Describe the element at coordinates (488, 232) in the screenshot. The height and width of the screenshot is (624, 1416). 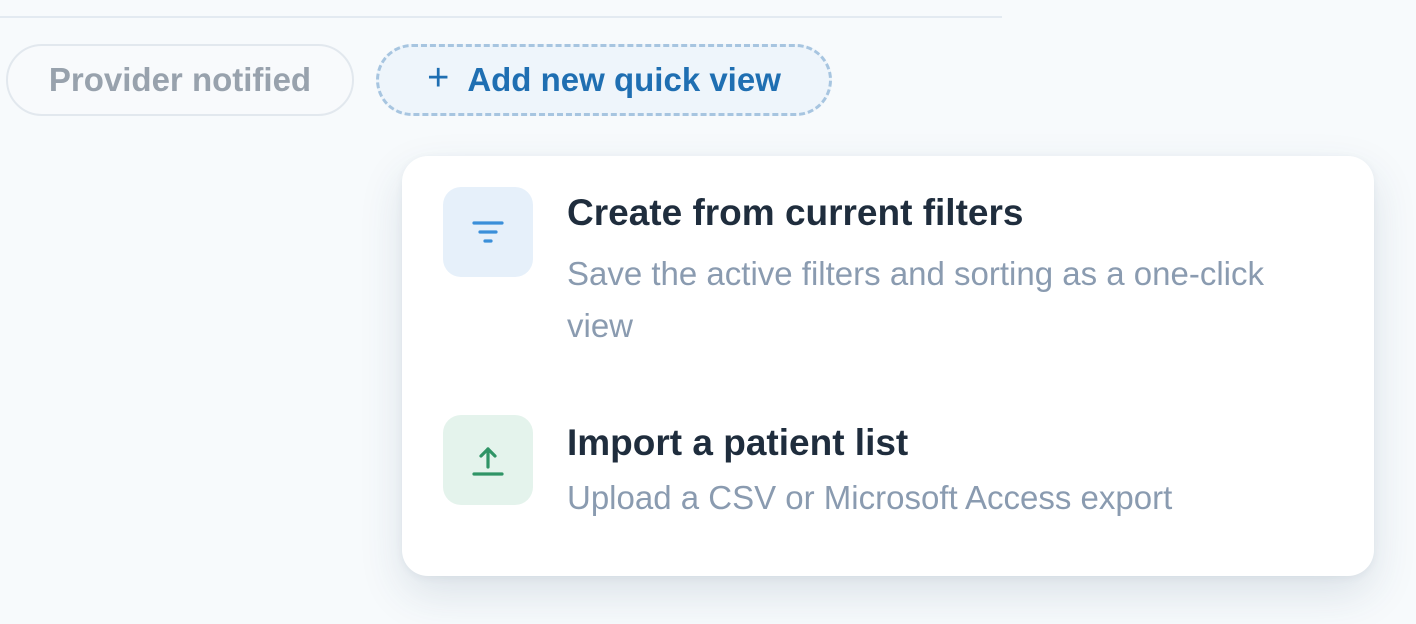
I see `filter-icon` at that location.